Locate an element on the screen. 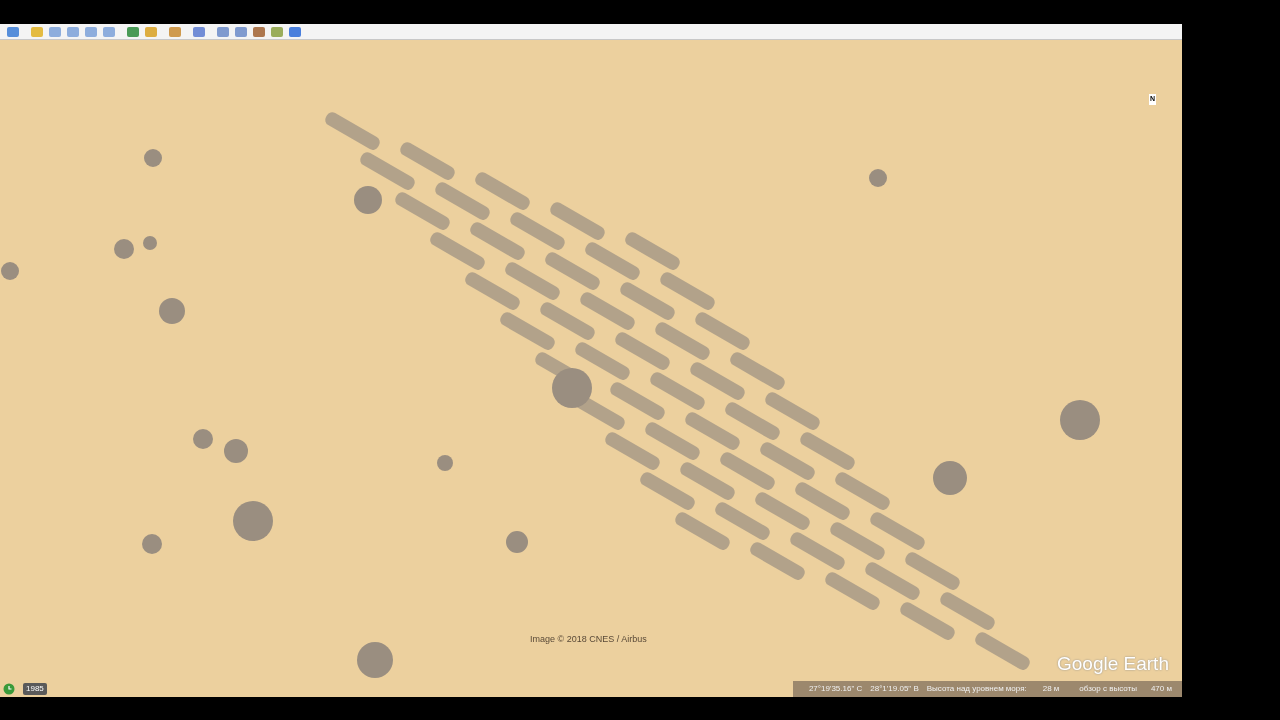 This screenshot has height=720, width=1280. year-badge: 1985 is located at coordinates (35, 689).